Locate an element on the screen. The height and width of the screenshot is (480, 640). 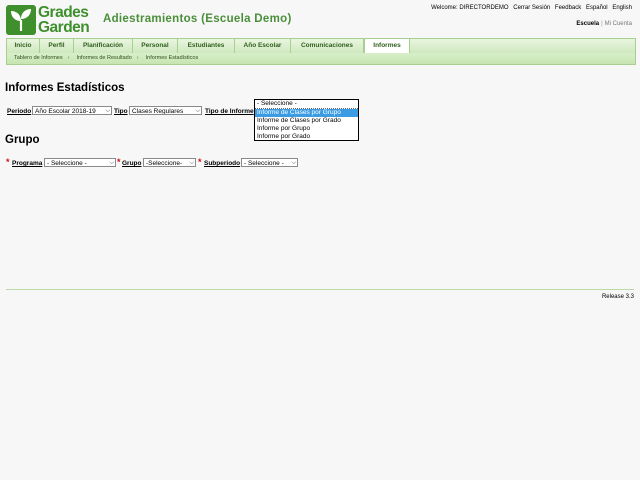
group-label: Grupo is located at coordinates (132, 163).